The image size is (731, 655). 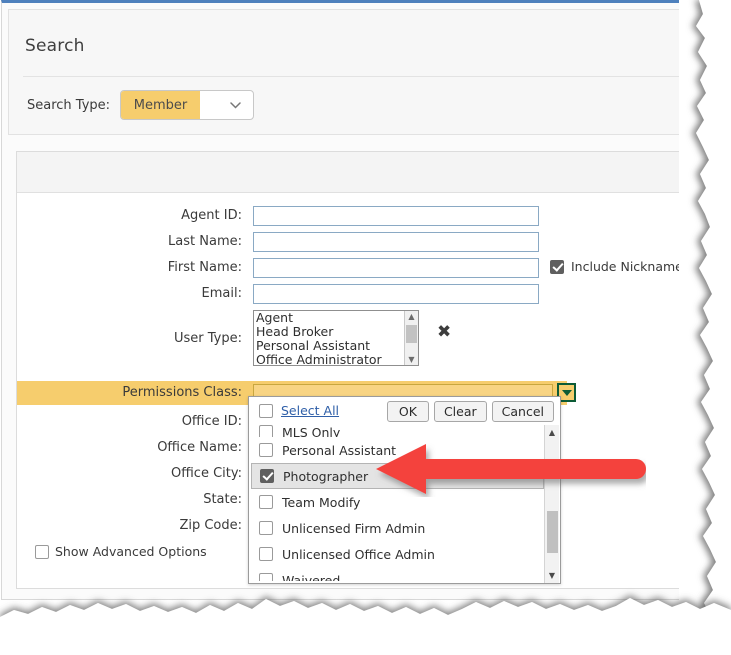 I want to click on include-nickname-checkbox, so click(x=557, y=266).